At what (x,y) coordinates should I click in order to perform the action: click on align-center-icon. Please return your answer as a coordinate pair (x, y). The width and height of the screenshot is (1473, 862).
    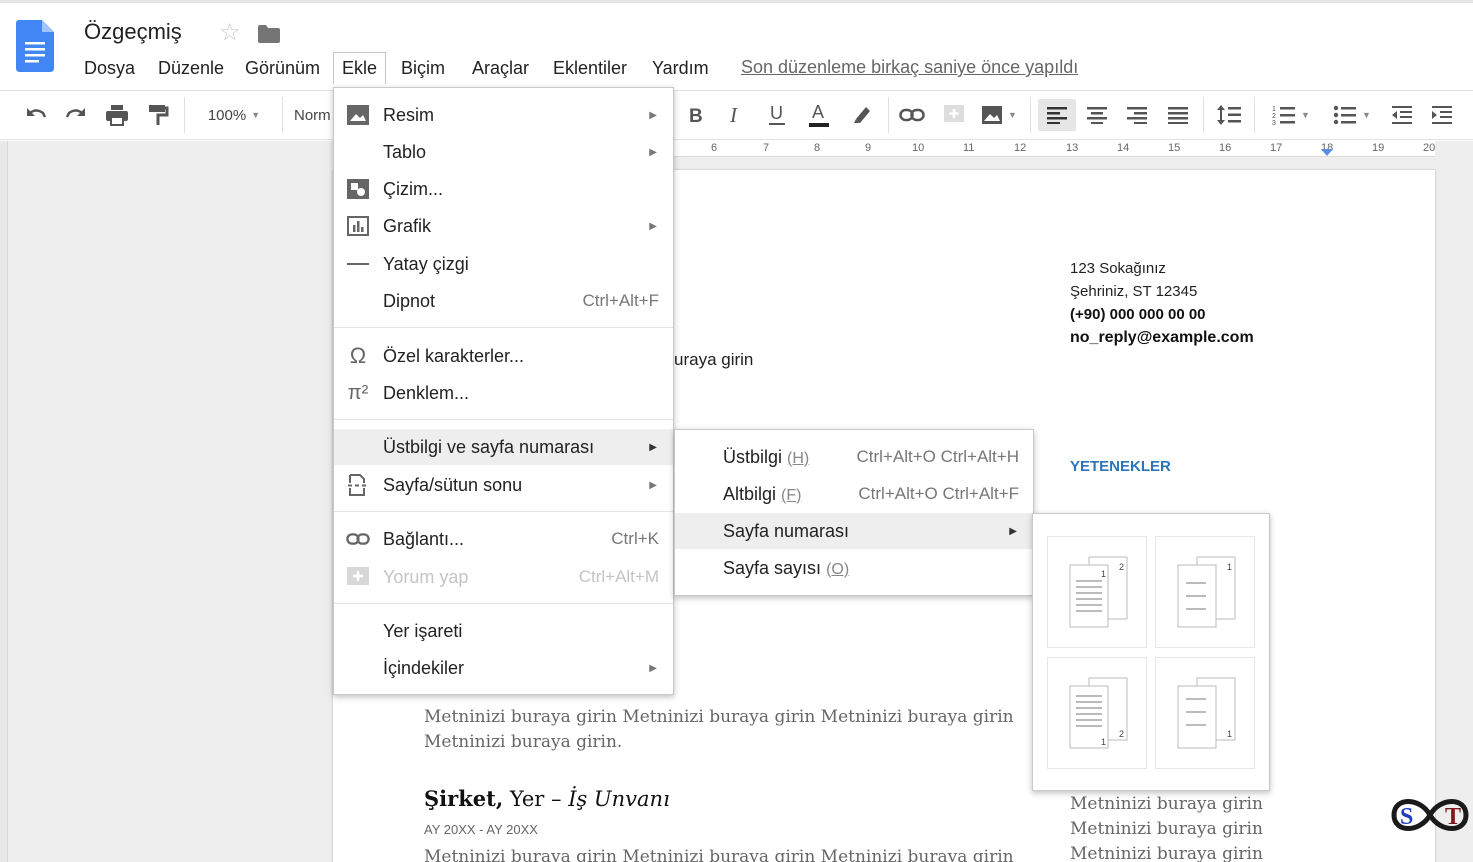
    Looking at the image, I should click on (1097, 115).